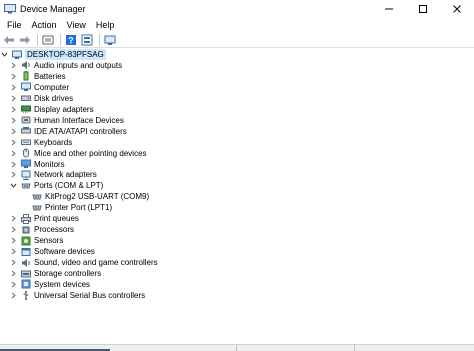 This screenshot has height=351, width=474. I want to click on minimize-button, so click(389, 9).